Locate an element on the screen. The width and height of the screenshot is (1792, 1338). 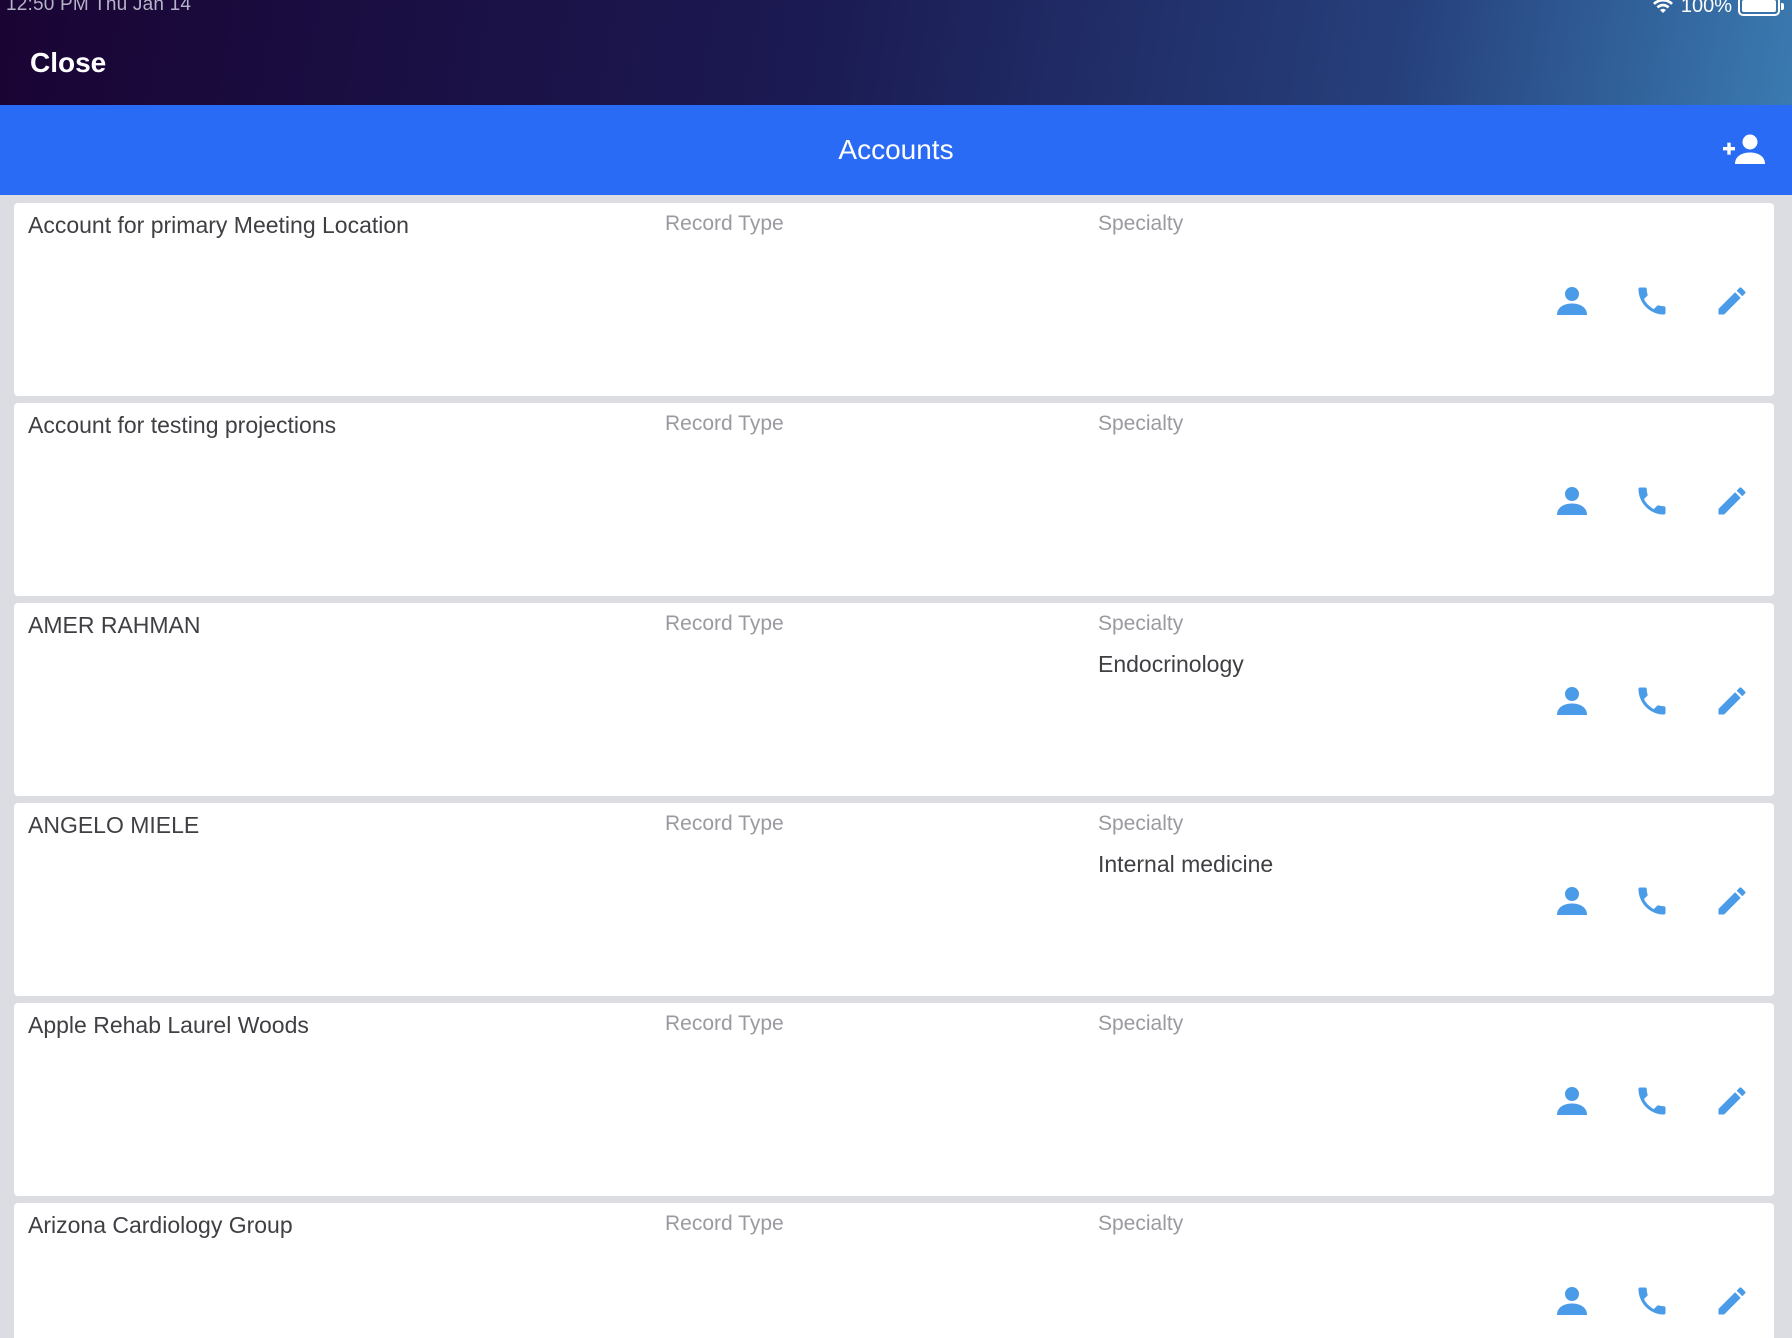
specialty-value: Endocrinology is located at coordinates (1171, 664).